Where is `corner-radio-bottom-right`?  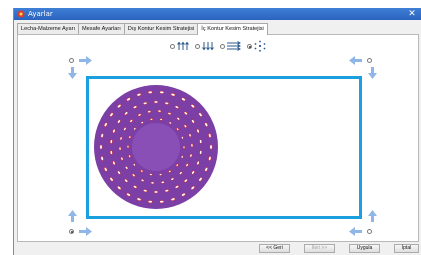
corner-radio-bottom-right is located at coordinates (369, 231).